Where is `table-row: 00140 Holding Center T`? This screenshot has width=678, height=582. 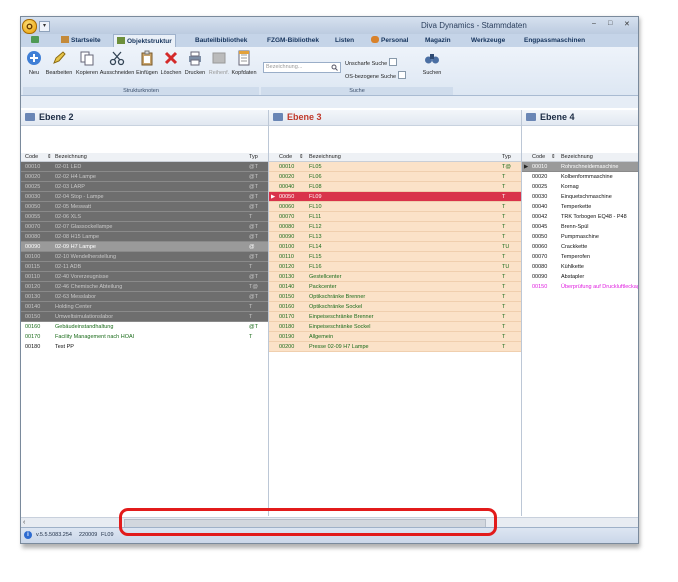 table-row: 00140 Holding Center T is located at coordinates (144, 307).